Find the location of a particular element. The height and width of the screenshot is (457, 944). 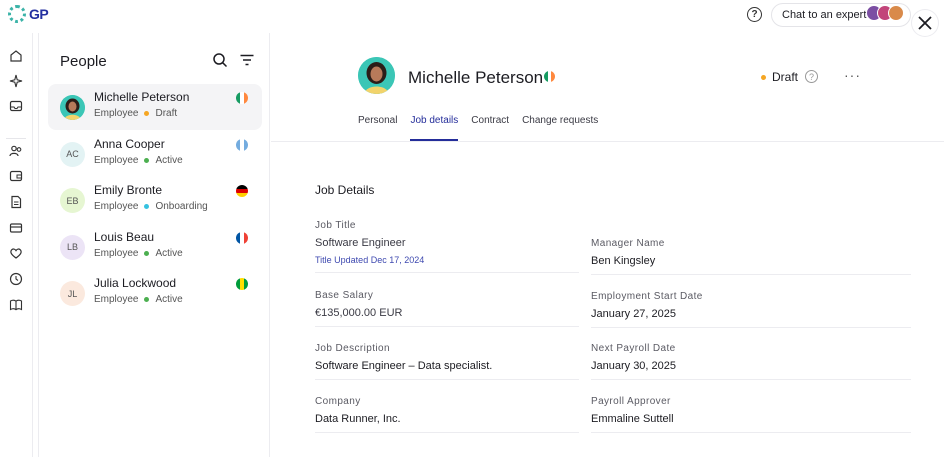

person-list-item: Michelle Peterson Employee Draft is located at coordinates (155, 107).